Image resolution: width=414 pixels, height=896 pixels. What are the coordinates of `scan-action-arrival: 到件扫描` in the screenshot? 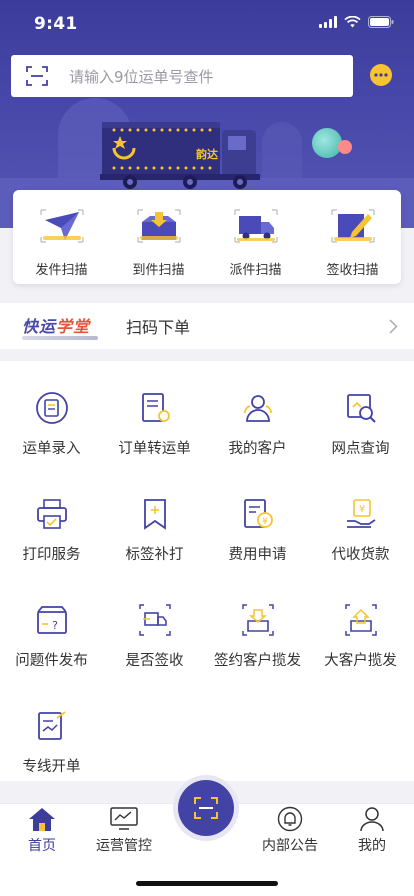 It's located at (158, 237).